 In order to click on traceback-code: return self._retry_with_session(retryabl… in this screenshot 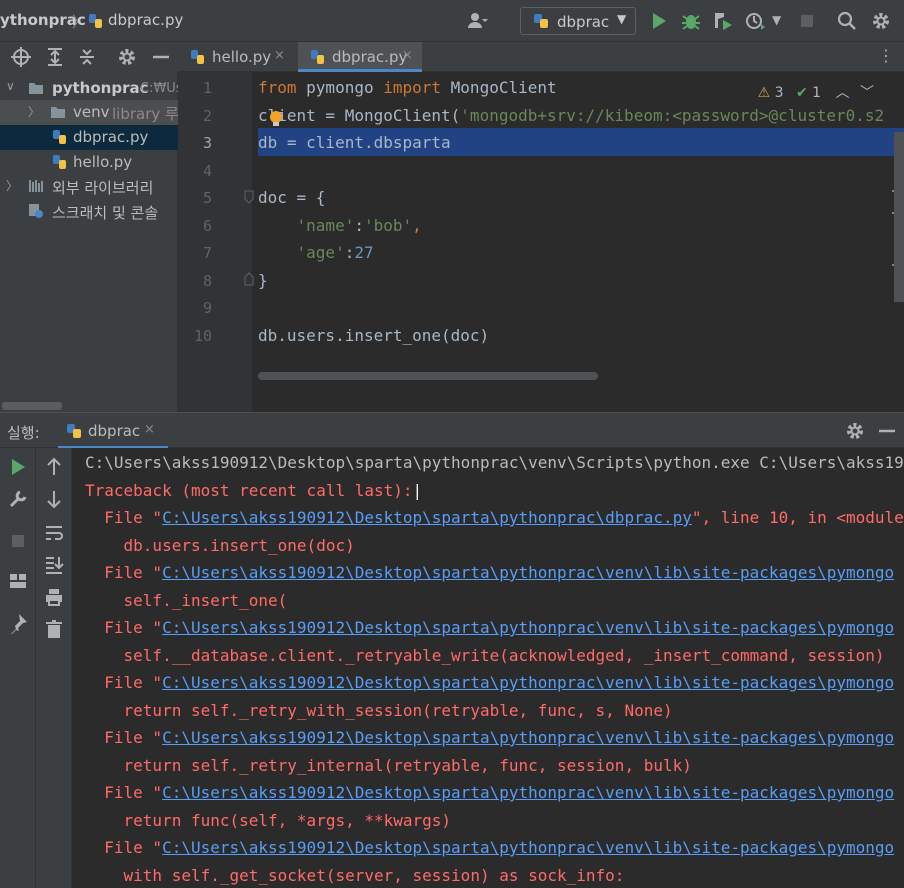, I will do `click(379, 710)`.